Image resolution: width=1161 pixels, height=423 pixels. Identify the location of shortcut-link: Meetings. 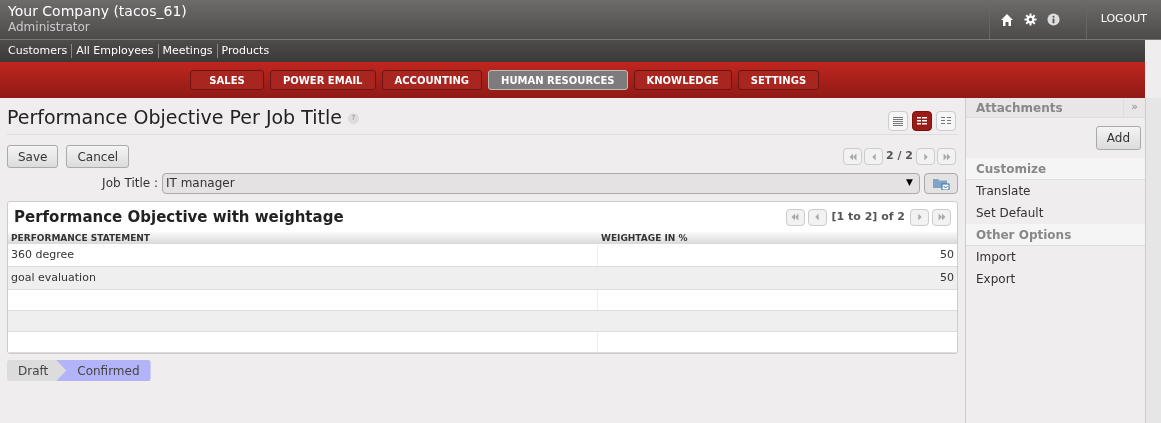
(187, 51).